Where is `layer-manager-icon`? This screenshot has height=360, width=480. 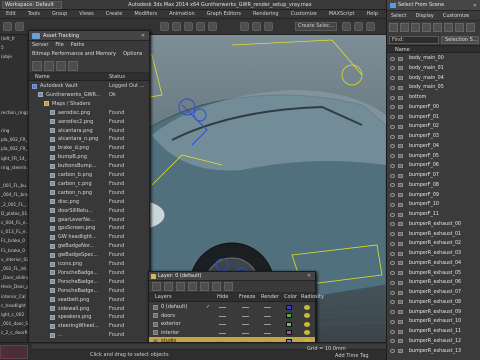 layer-manager-icon is located at coordinates (370, 26).